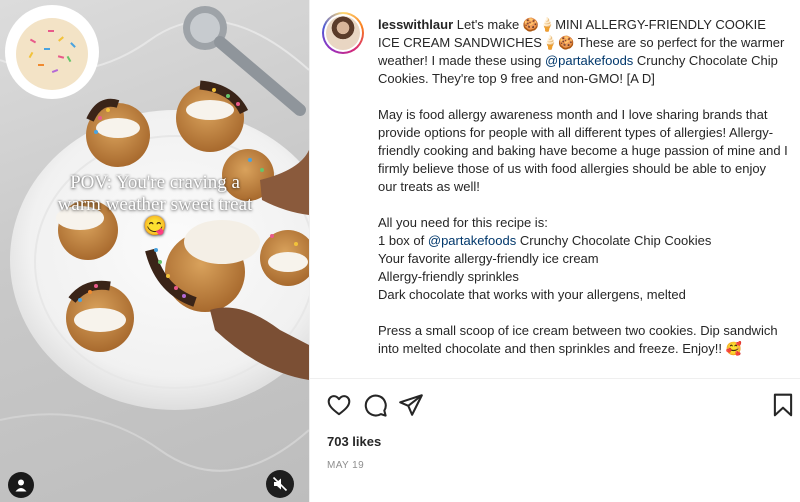 This screenshot has height=502, width=800. I want to click on avatar-border, so click(343, 33).